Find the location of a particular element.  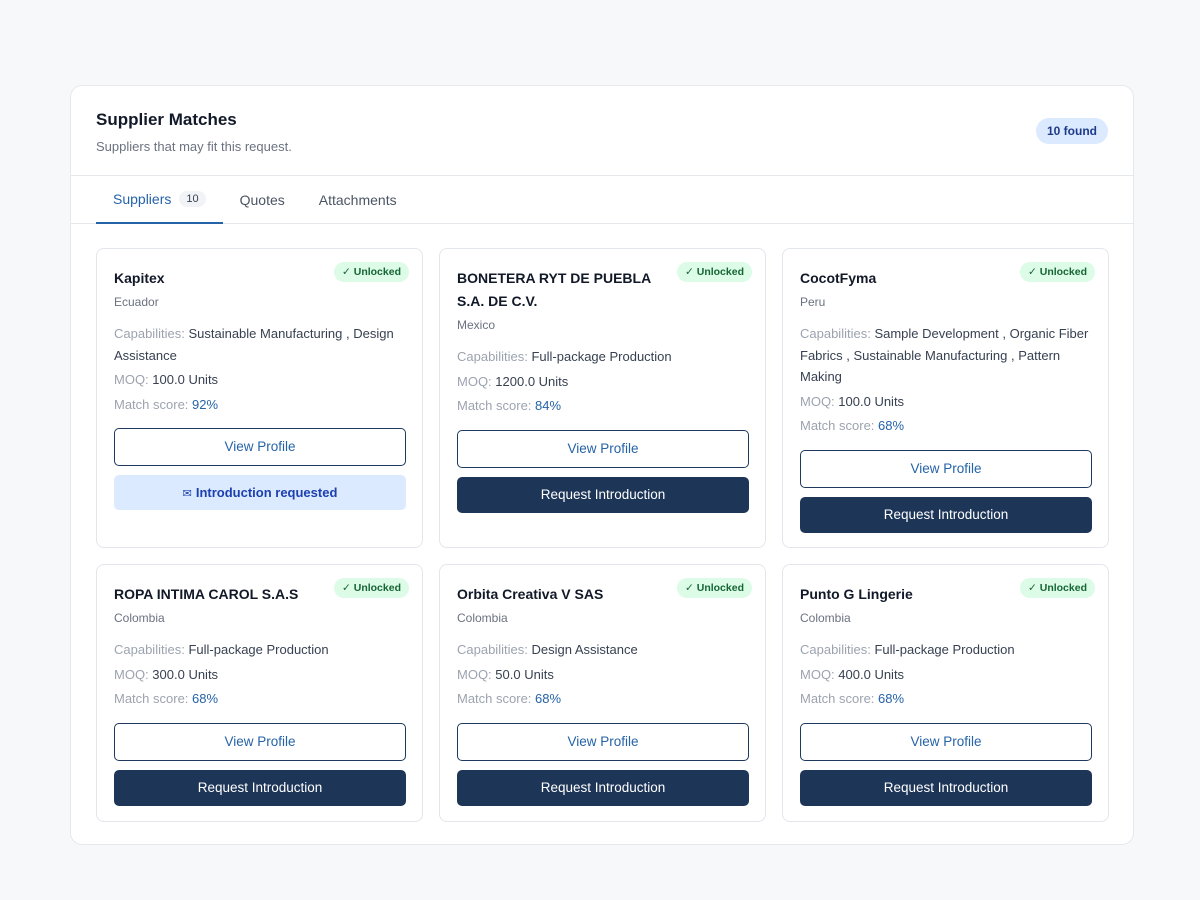

introduction-requested-status: ✉ Introduction requested is located at coordinates (260, 492).